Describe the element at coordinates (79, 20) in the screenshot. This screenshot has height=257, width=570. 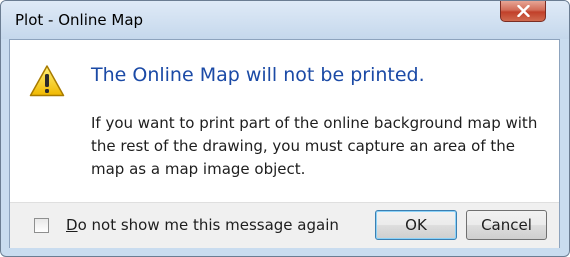
I see `window-title: Plot - Online Map` at that location.